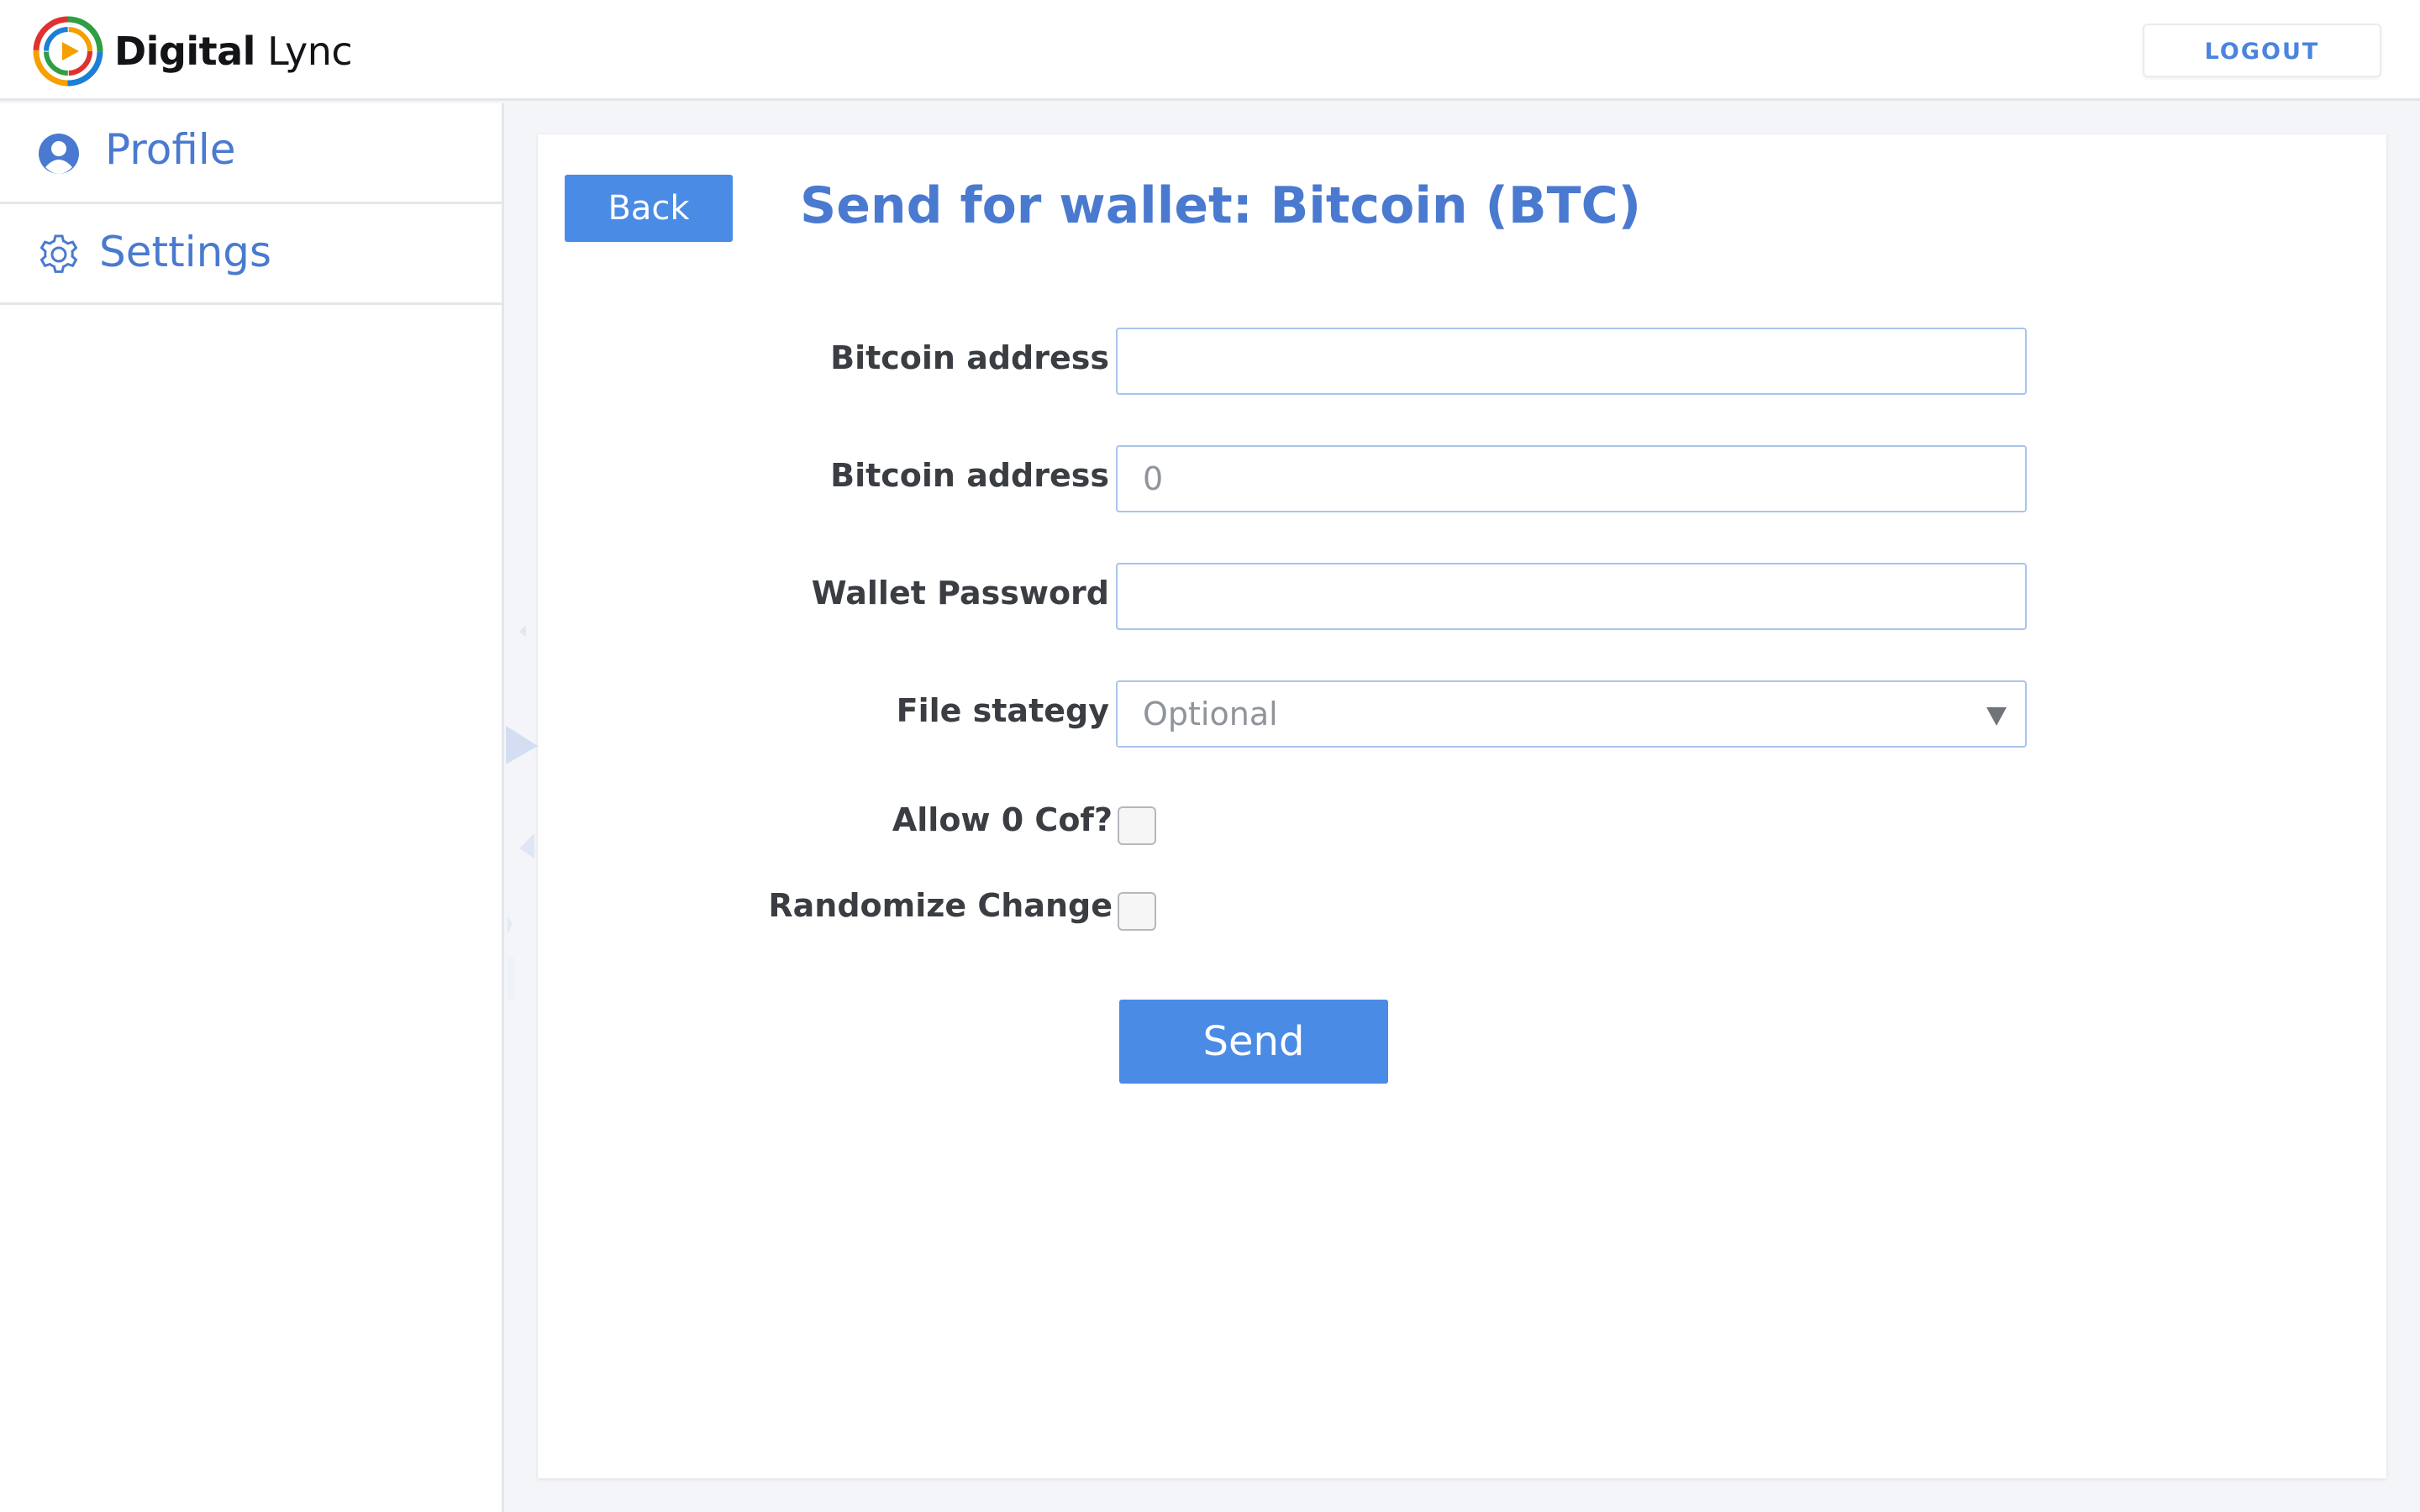 The height and width of the screenshot is (1512, 2420). I want to click on logo-word-light: Lync, so click(310, 51).